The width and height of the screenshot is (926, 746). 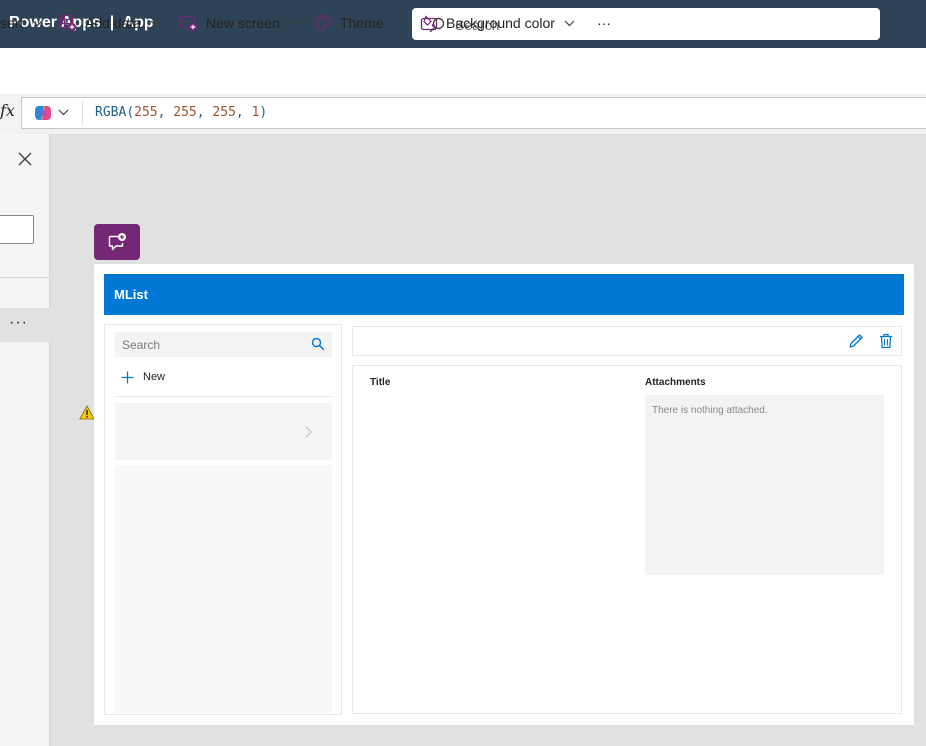 I want to click on copilot-icon, so click(x=43, y=113).